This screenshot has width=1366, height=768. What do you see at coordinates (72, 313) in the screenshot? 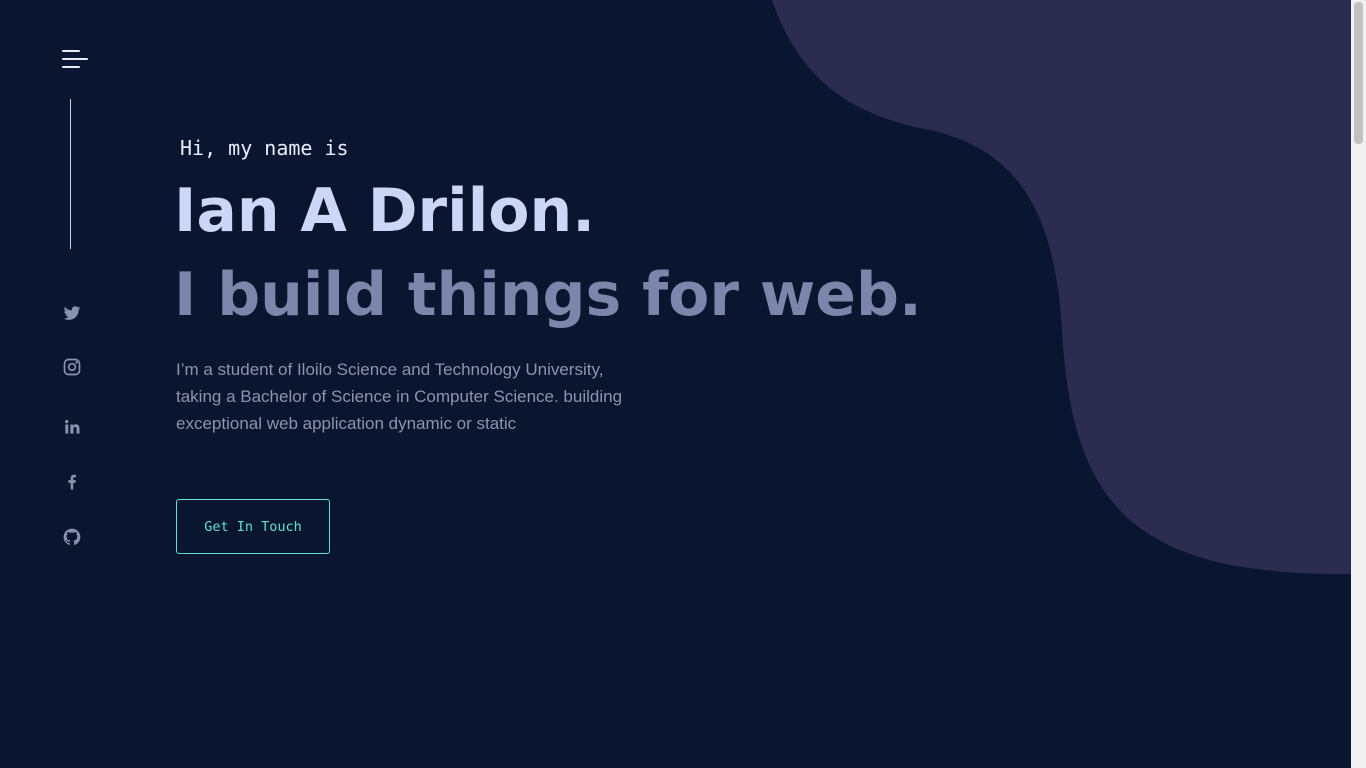
I see `twitter-icon` at bounding box center [72, 313].